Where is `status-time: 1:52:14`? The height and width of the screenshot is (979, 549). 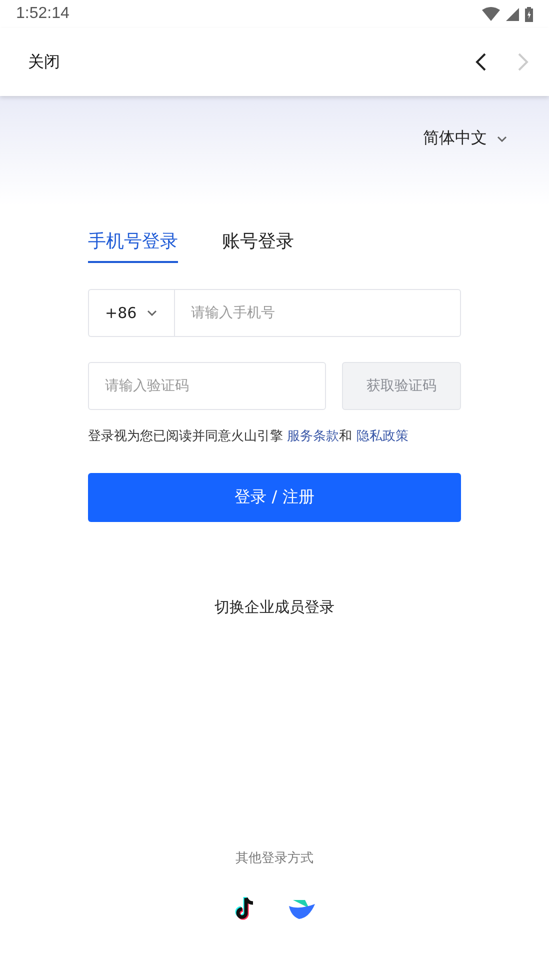
status-time: 1:52:14 is located at coordinates (43, 14).